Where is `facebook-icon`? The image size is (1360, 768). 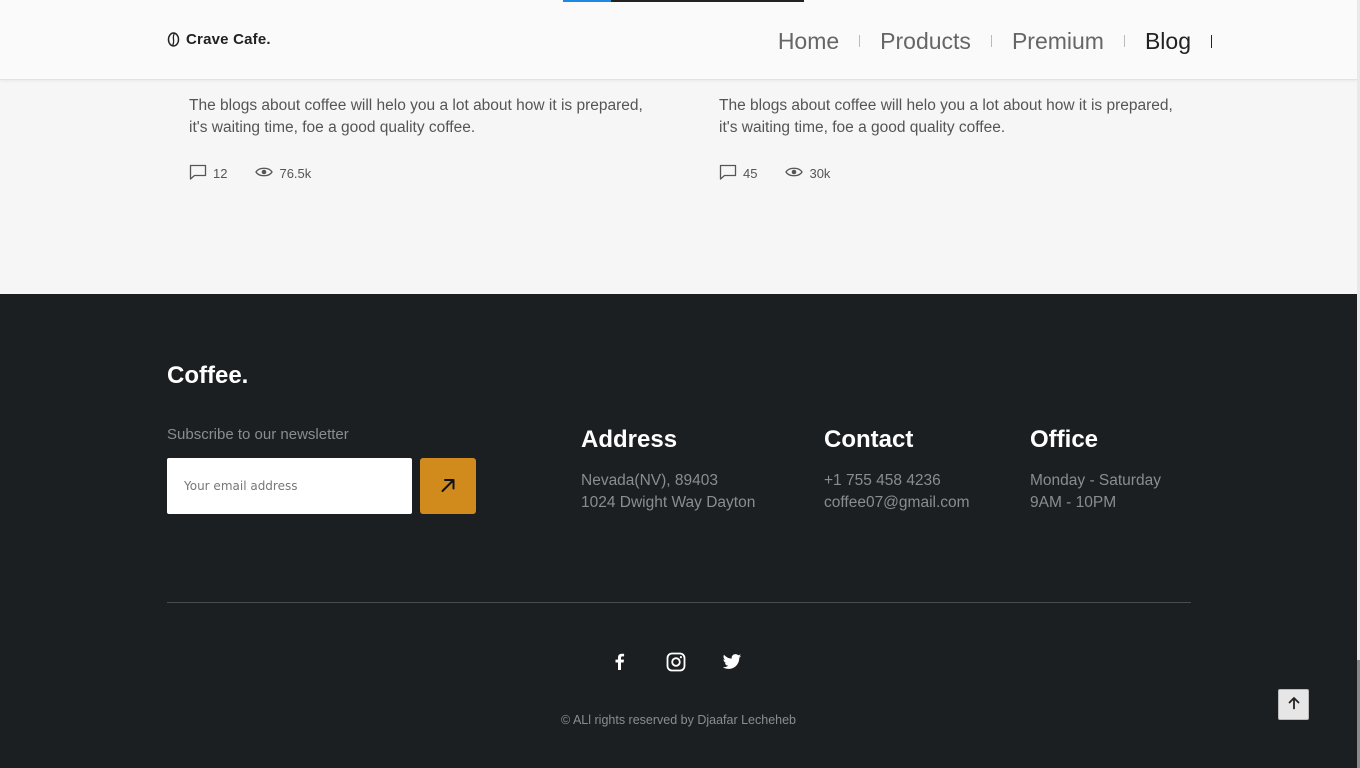
facebook-icon is located at coordinates (620, 662).